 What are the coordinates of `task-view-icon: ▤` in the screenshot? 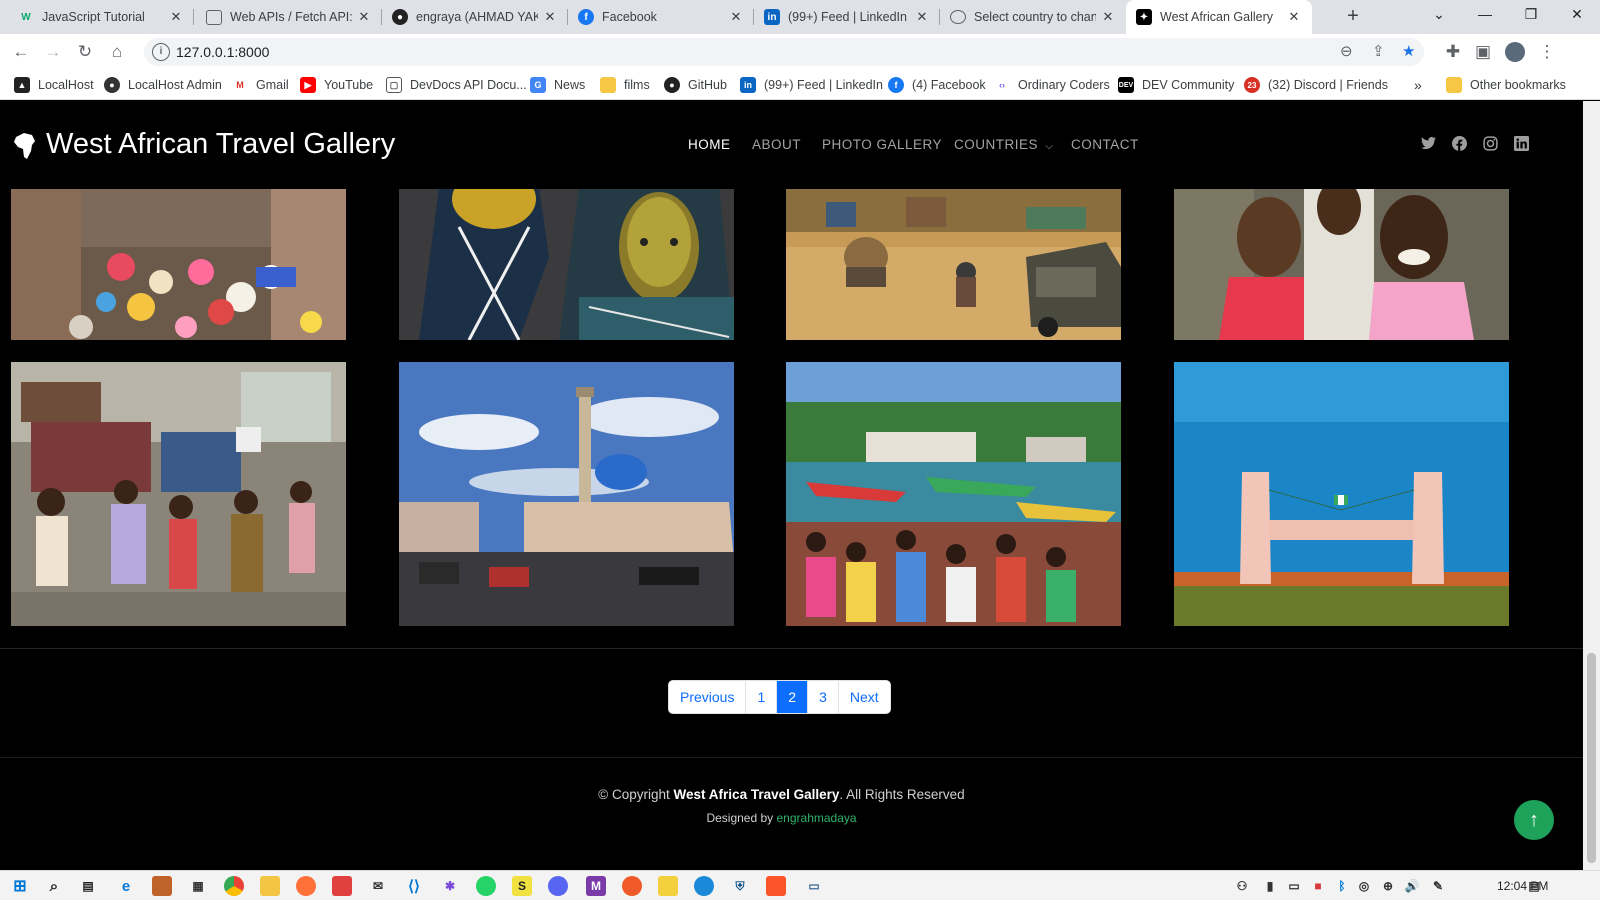 It's located at (88, 886).